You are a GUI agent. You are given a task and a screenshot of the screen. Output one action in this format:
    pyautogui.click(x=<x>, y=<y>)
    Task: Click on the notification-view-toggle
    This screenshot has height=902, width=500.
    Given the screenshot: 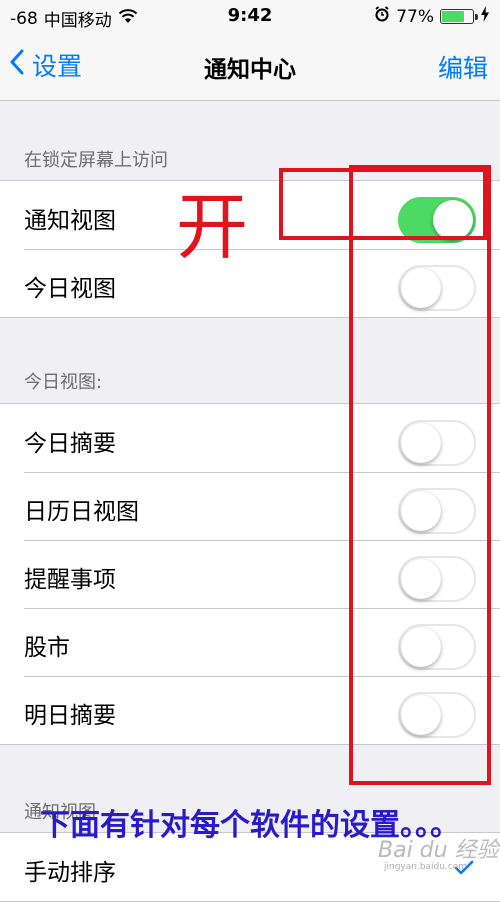 What is the action you would take?
    pyautogui.click(x=437, y=220)
    